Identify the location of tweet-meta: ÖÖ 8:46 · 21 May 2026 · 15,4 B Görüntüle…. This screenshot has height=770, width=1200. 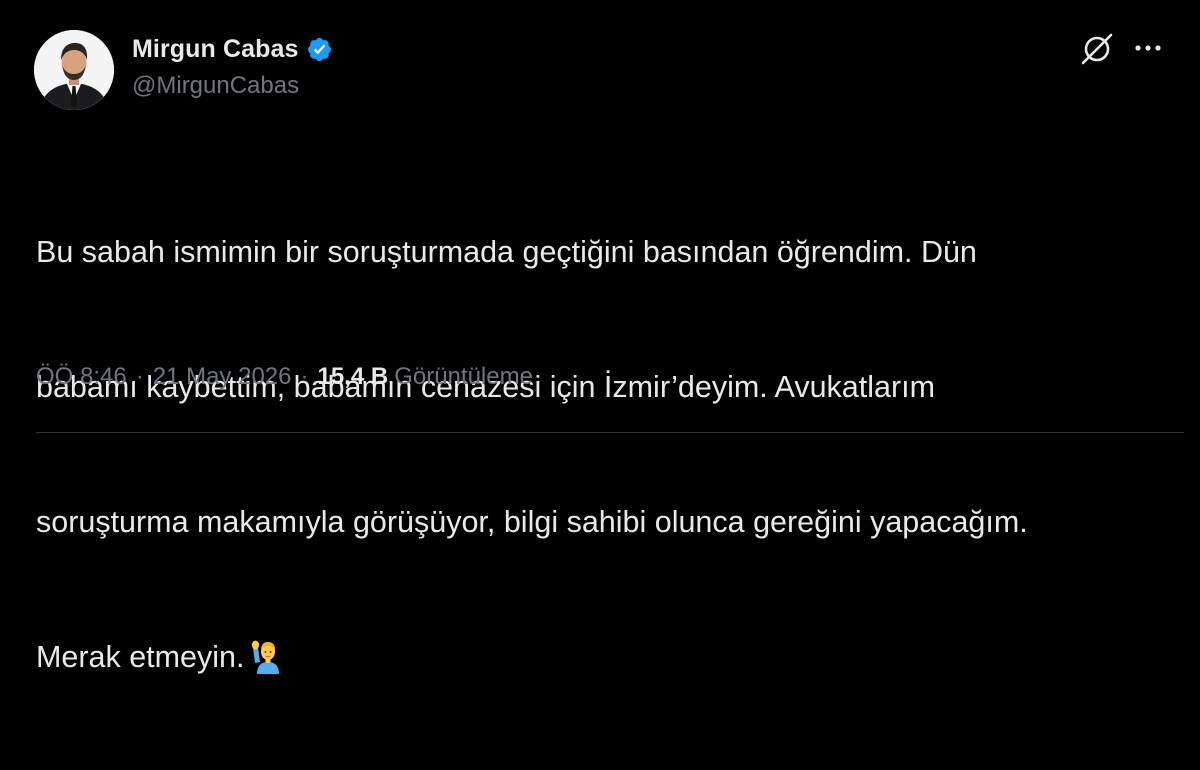
(284, 377).